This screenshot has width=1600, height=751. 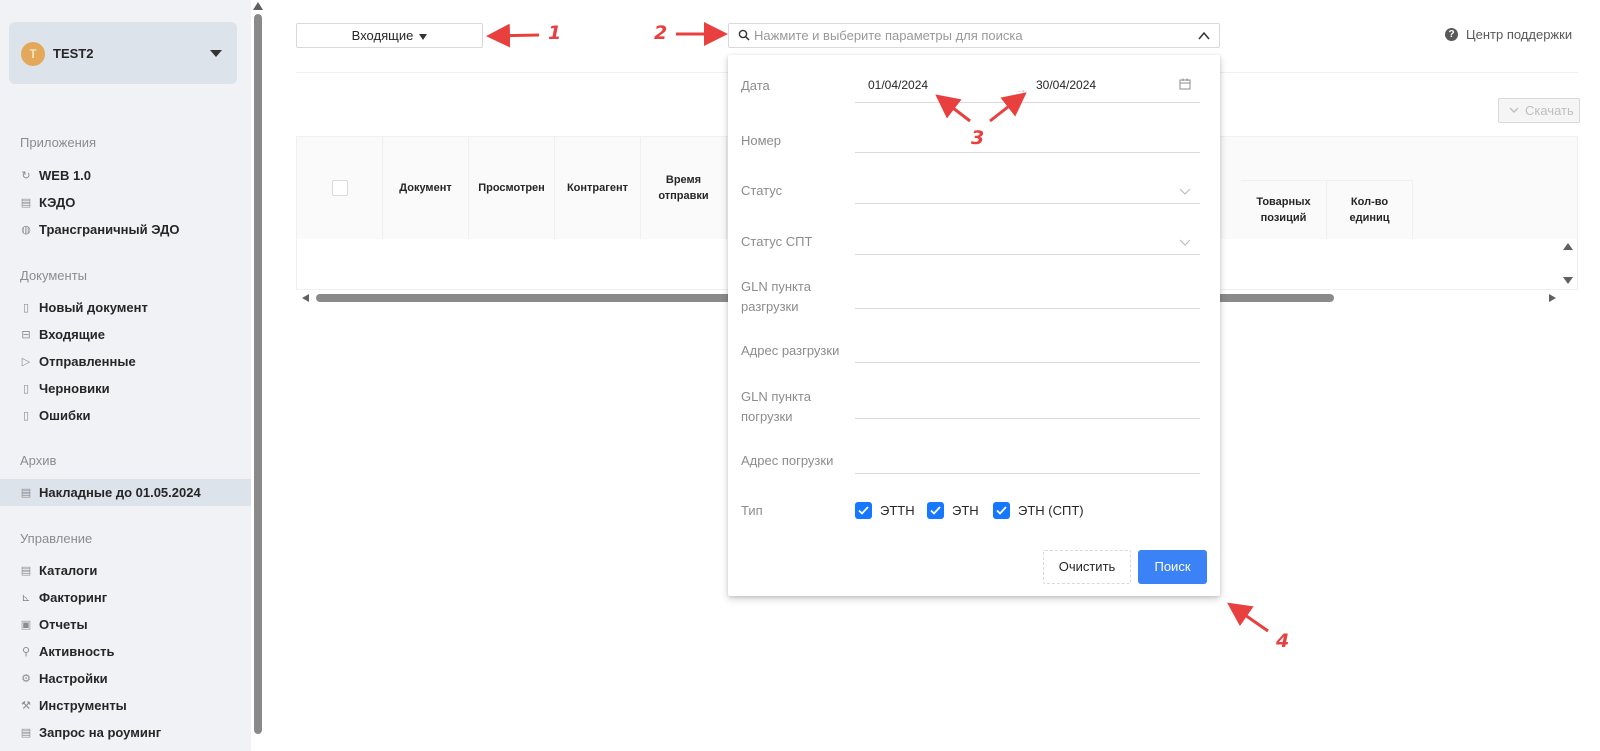 What do you see at coordinates (777, 241) in the screenshot?
I see `status-spt-label: Статус СПТ` at bounding box center [777, 241].